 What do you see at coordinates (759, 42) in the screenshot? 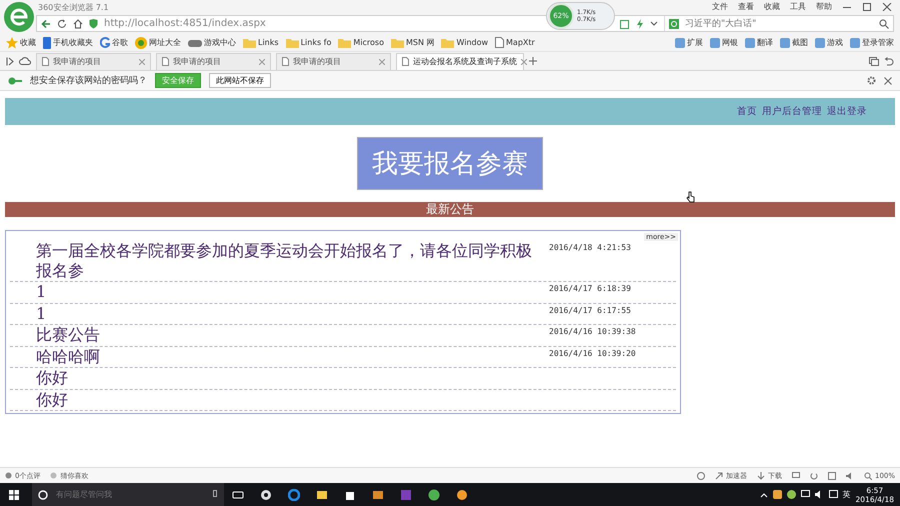
I see `extension-button: 翻译` at bounding box center [759, 42].